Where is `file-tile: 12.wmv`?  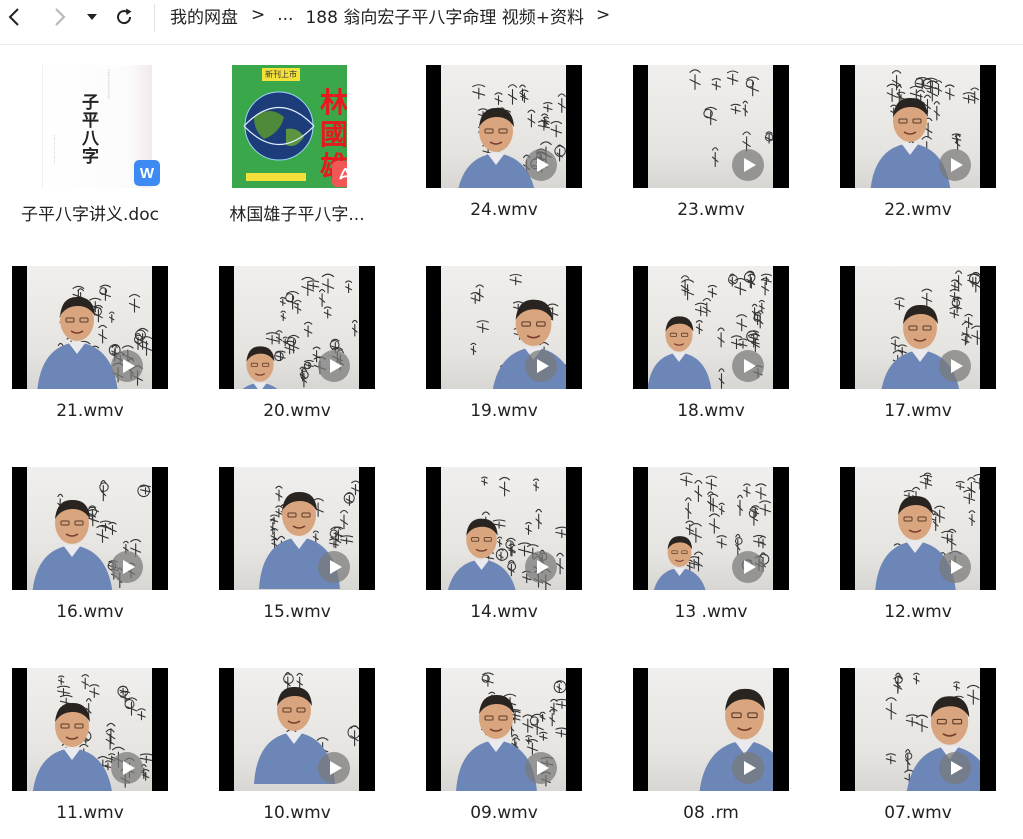
file-tile: 12.wmv is located at coordinates (918, 542).